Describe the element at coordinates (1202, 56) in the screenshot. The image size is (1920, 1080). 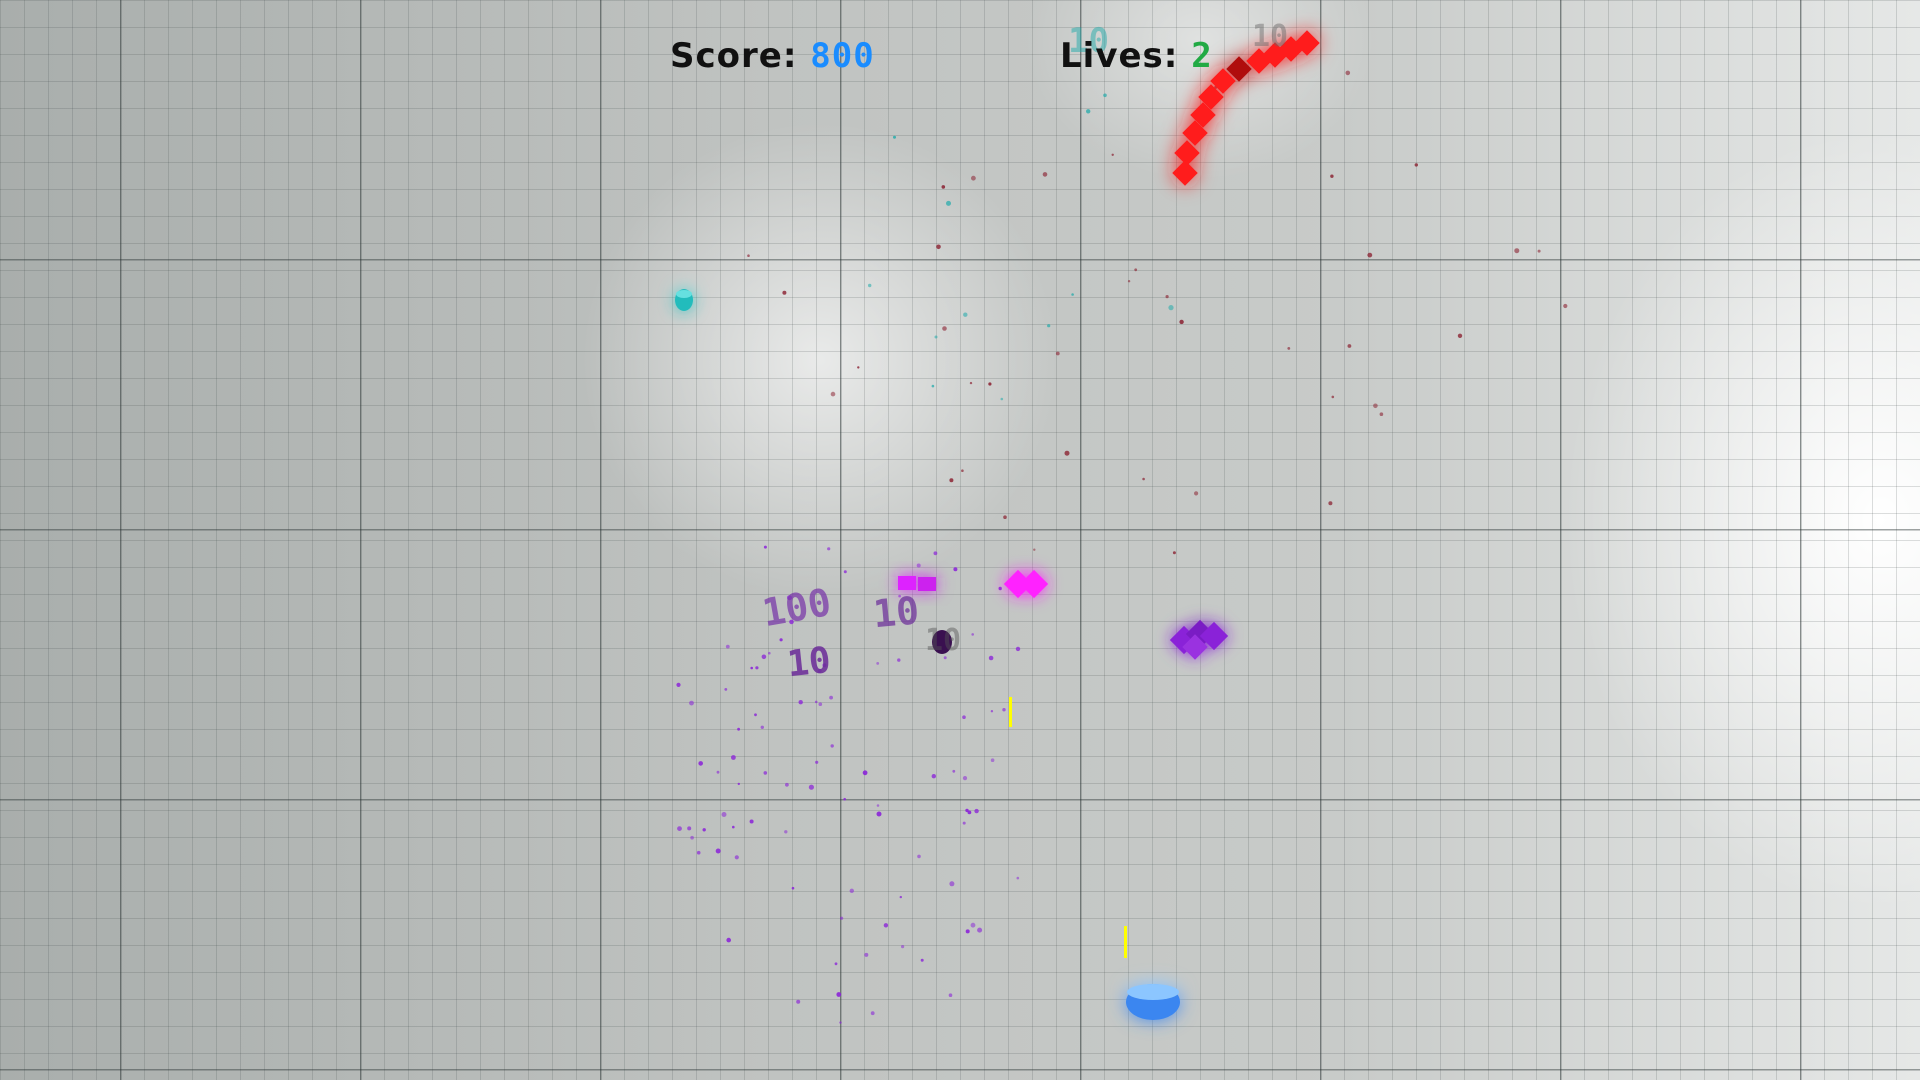
I see `lives-value: 2` at that location.